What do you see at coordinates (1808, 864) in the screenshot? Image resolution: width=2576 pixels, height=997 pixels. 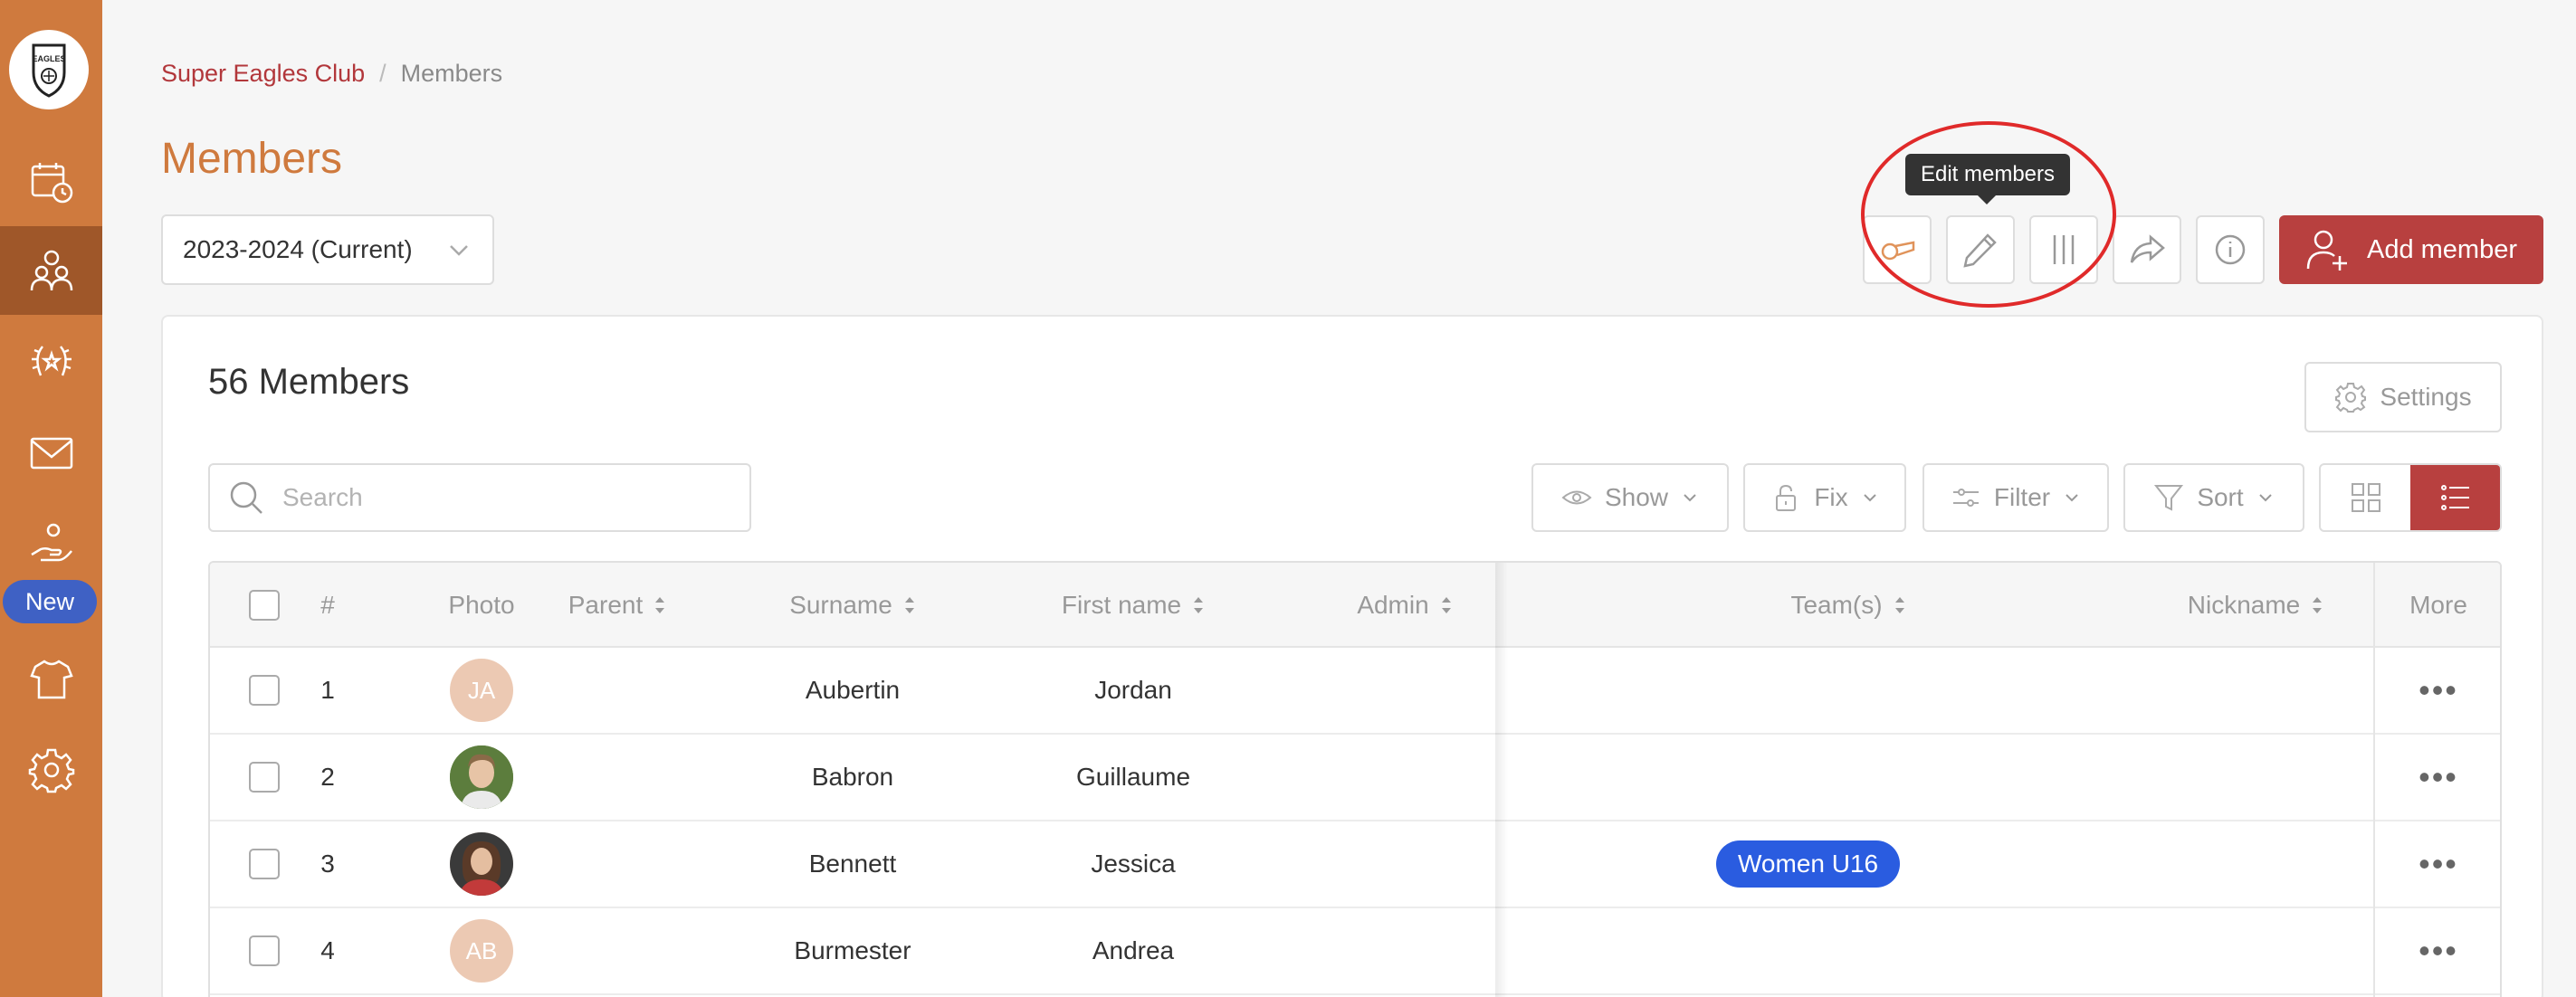 I see `team-badge: Women U16` at bounding box center [1808, 864].